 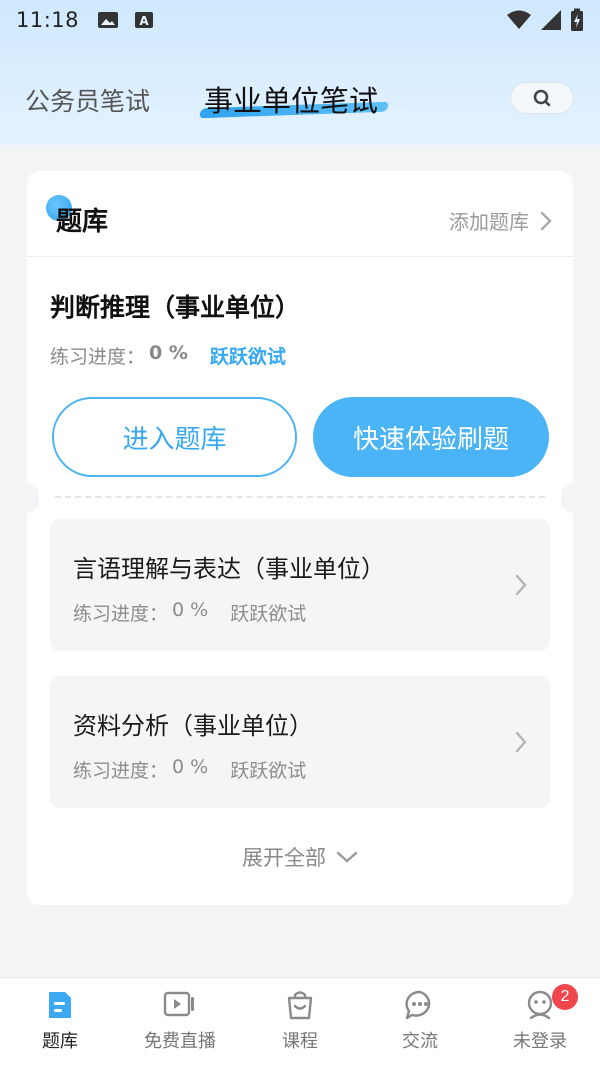 What do you see at coordinates (174, 437) in the screenshot?
I see `enter-question-bank-button: 进入题库` at bounding box center [174, 437].